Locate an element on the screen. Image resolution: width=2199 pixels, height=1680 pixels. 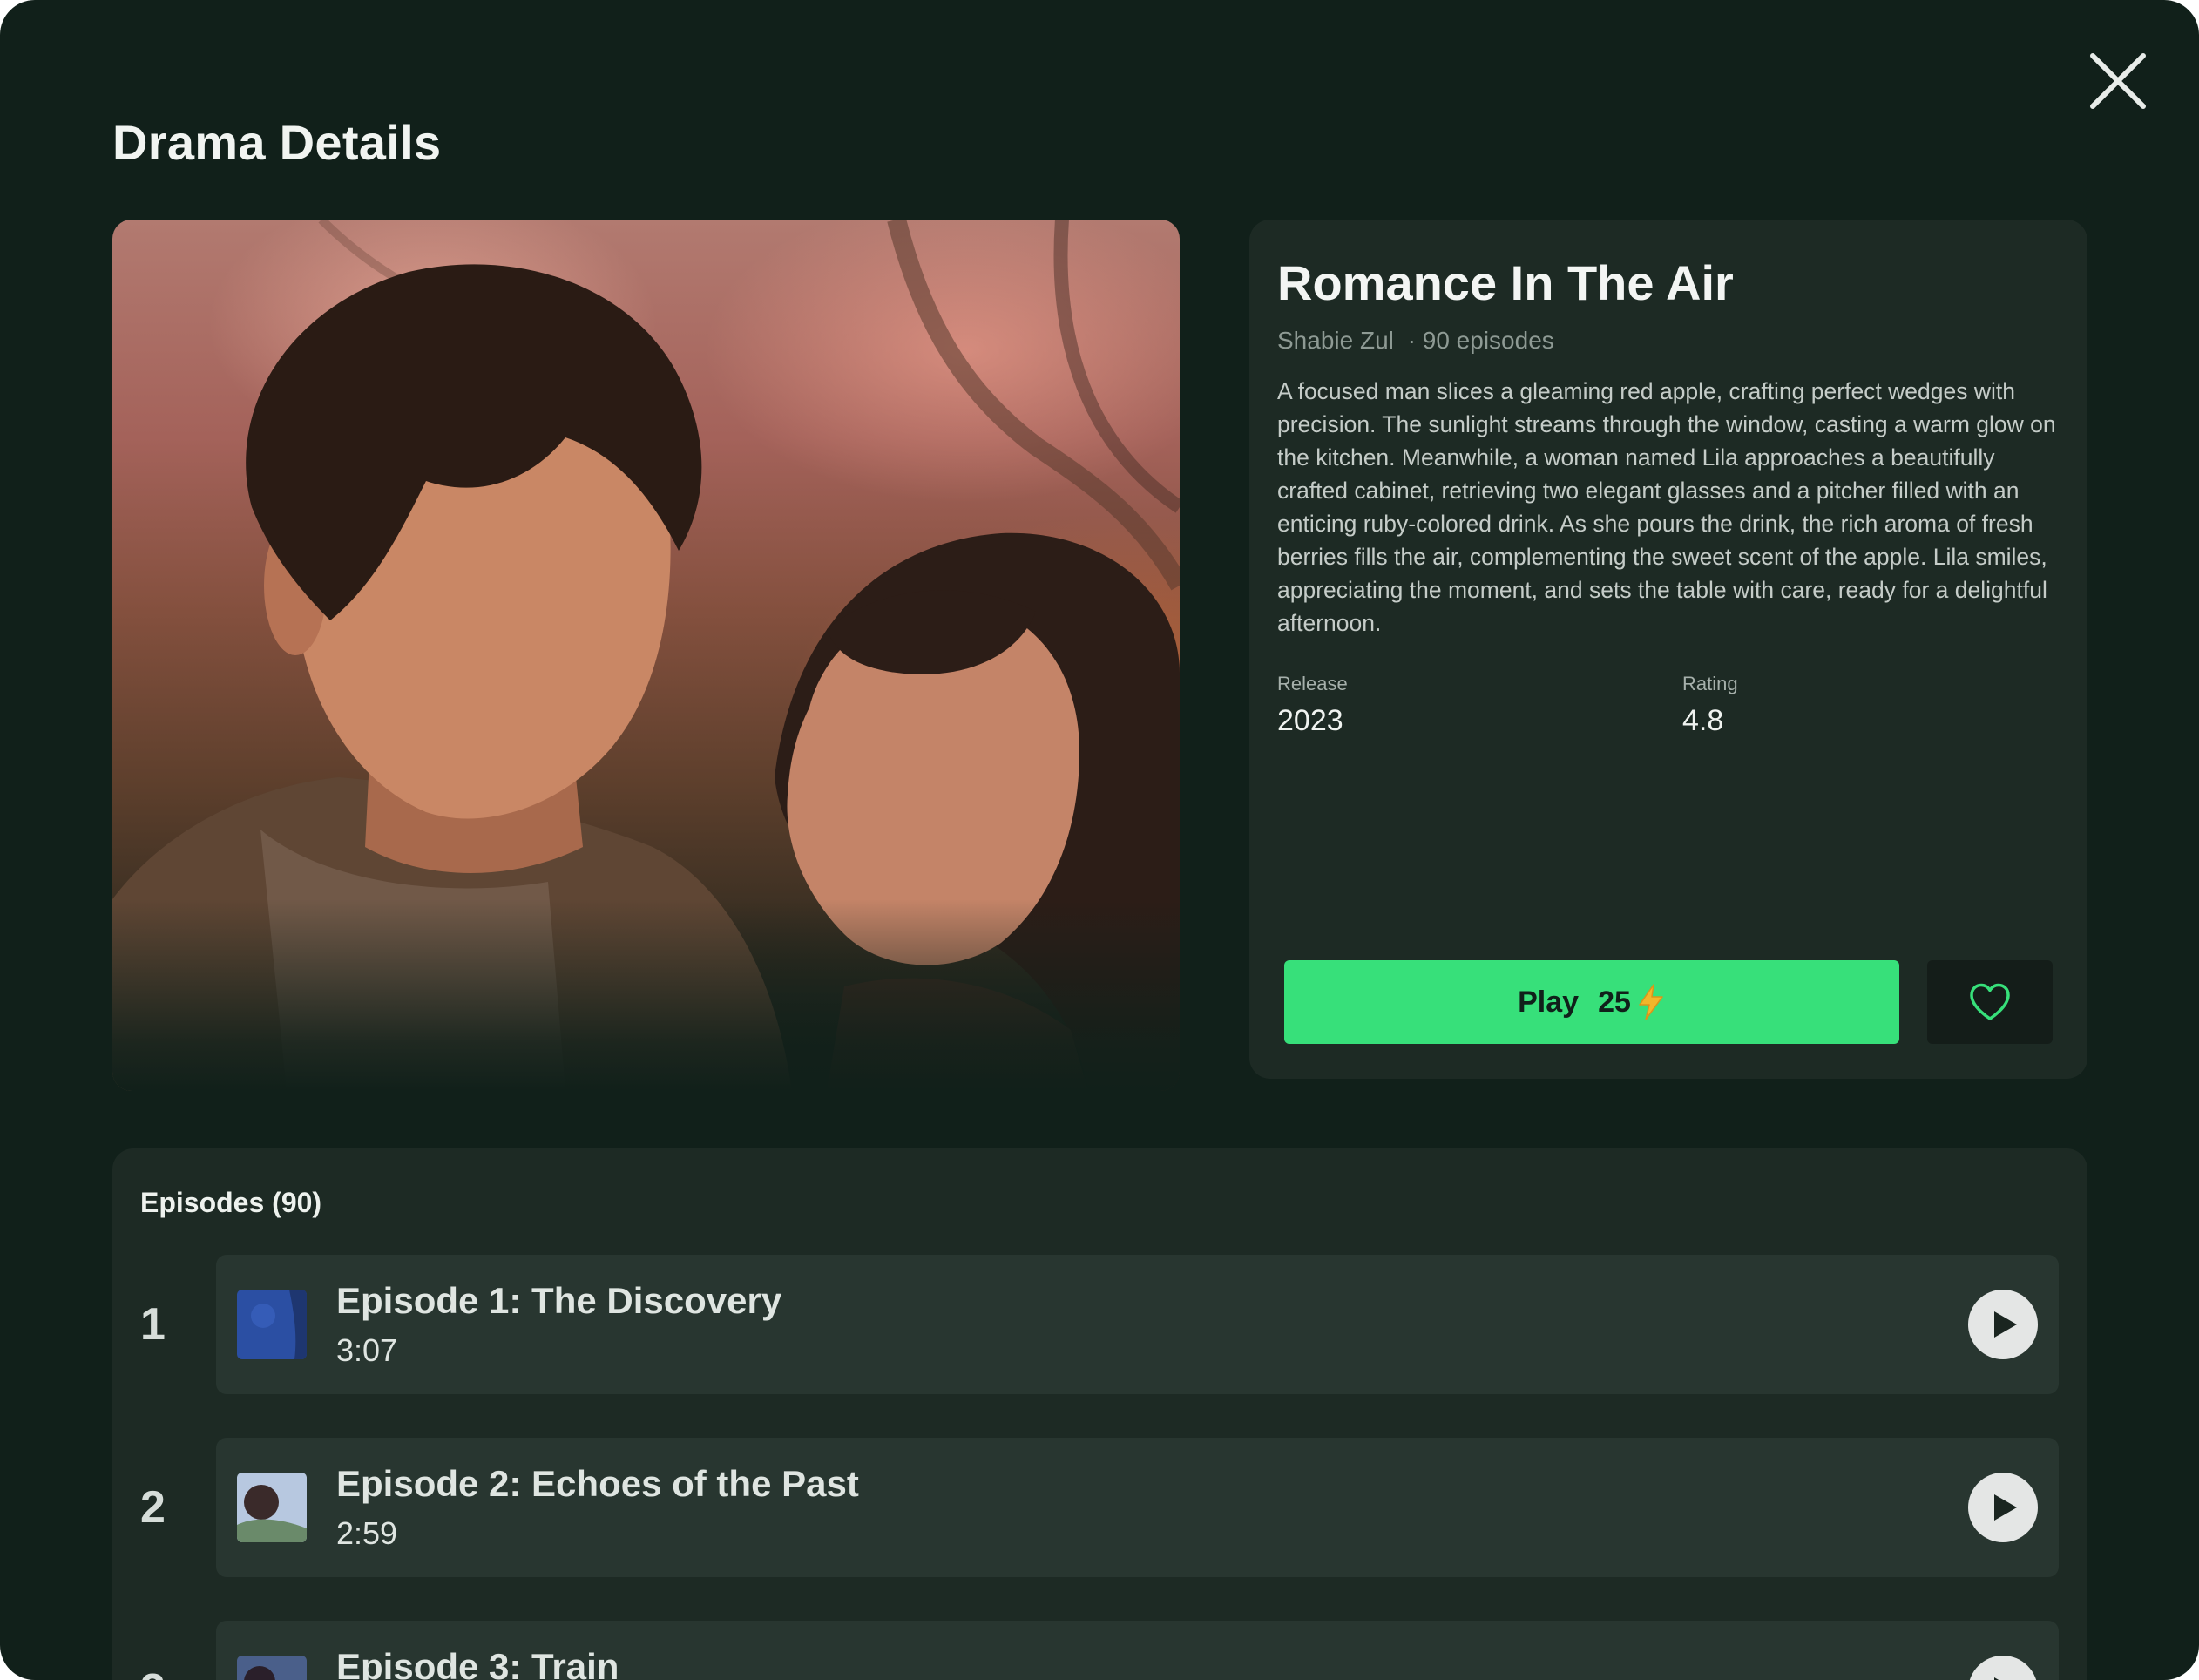
poster-fade-overlay is located at coordinates (646, 995).